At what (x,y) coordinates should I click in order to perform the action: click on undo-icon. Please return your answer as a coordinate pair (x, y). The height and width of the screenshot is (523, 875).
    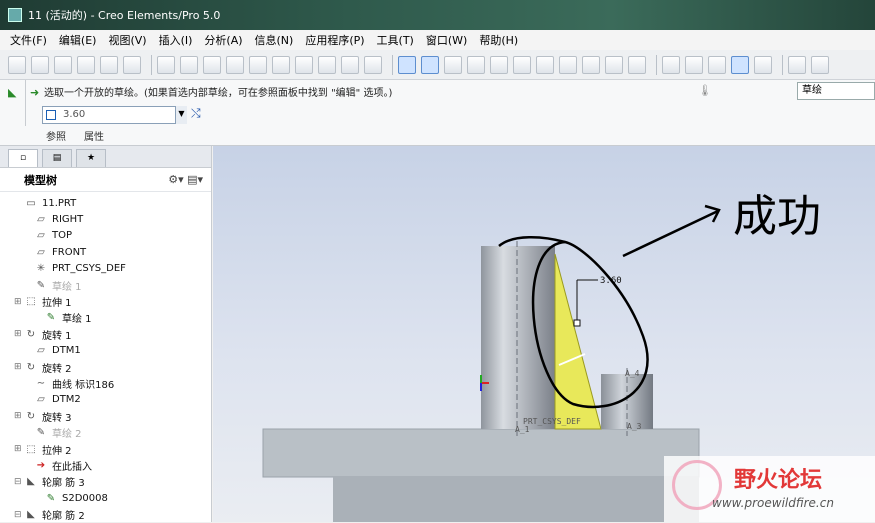
    Looking at the image, I should click on (166, 64).